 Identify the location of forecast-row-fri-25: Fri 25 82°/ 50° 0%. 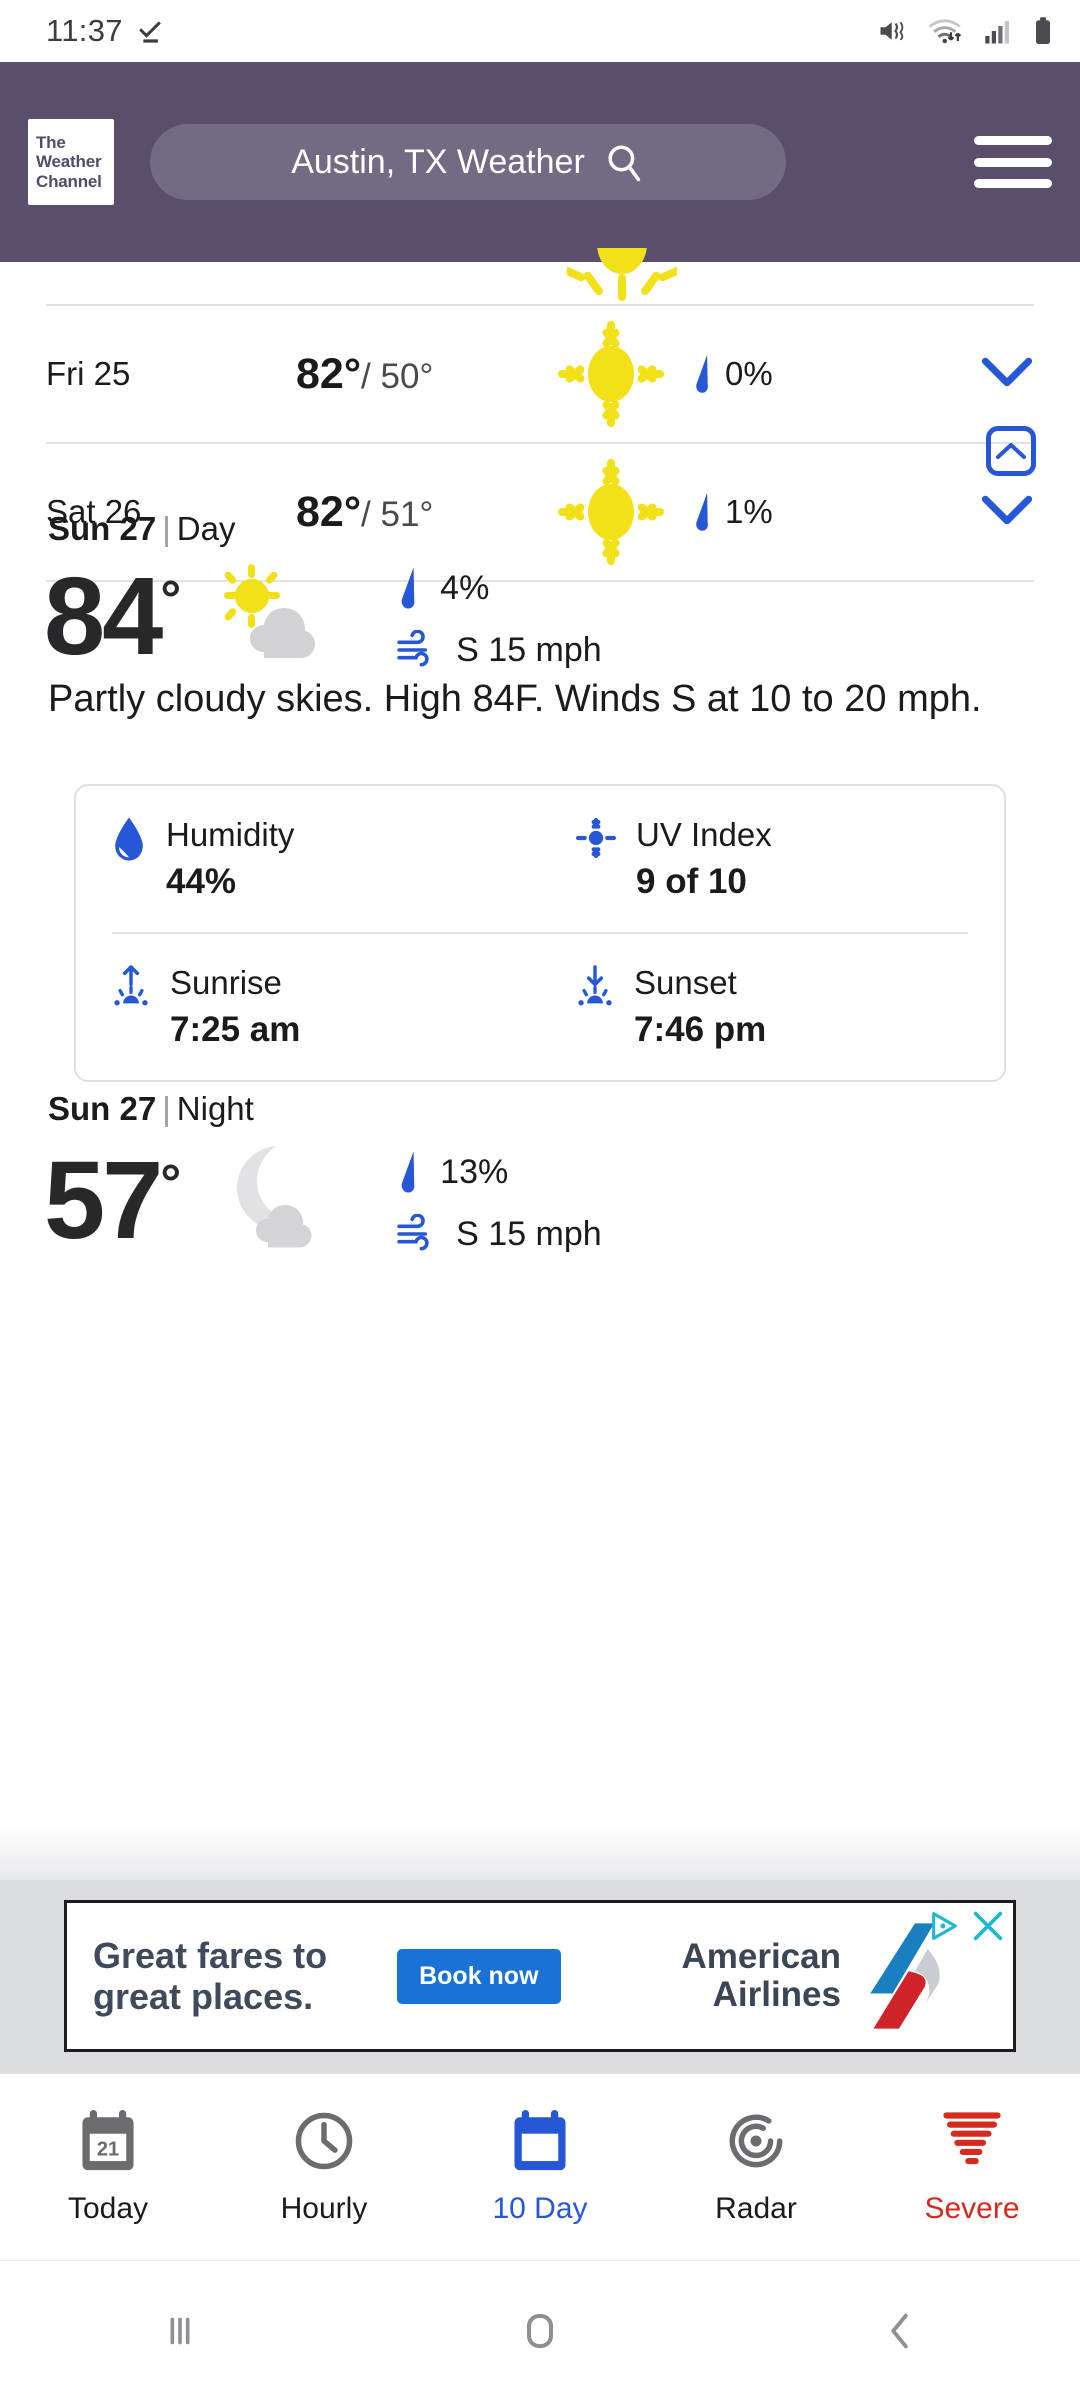
(540, 374).